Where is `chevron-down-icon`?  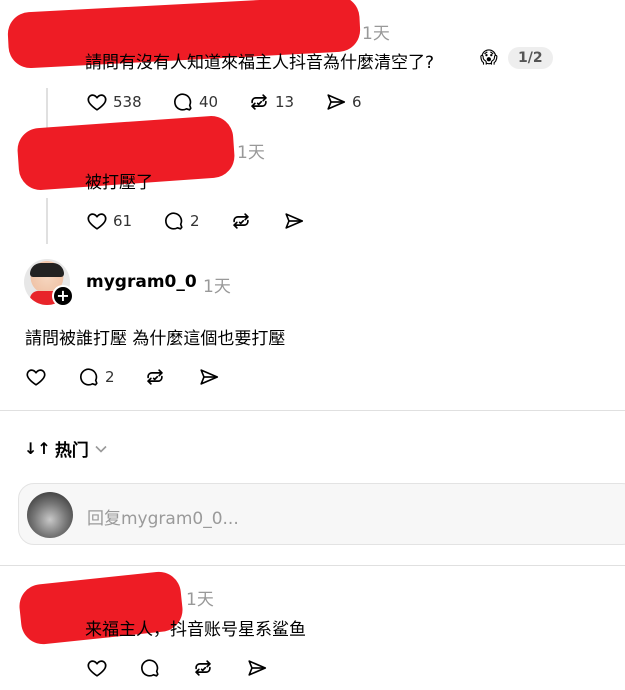 chevron-down-icon is located at coordinates (101, 449).